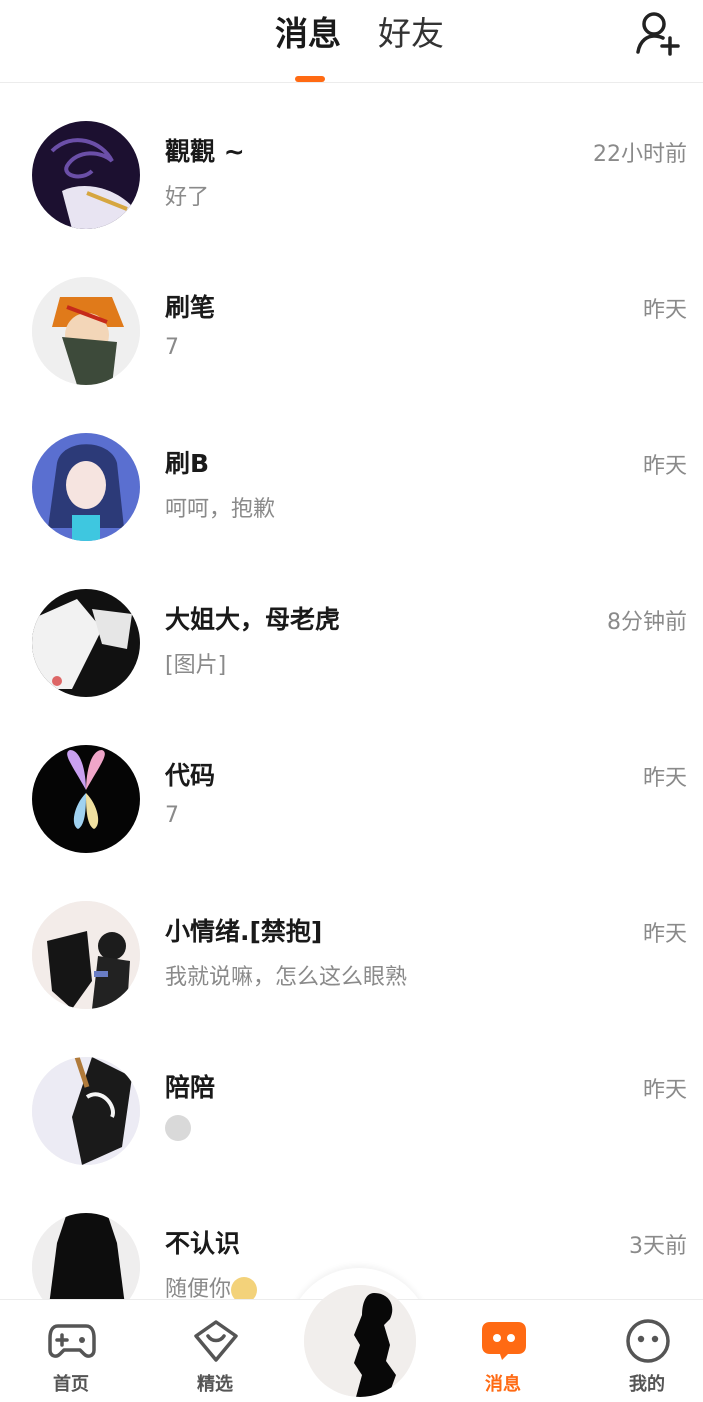 The height and width of the screenshot is (1402, 703). Describe the element at coordinates (308, 34) in the screenshot. I see `tab-messages: 消息` at that location.